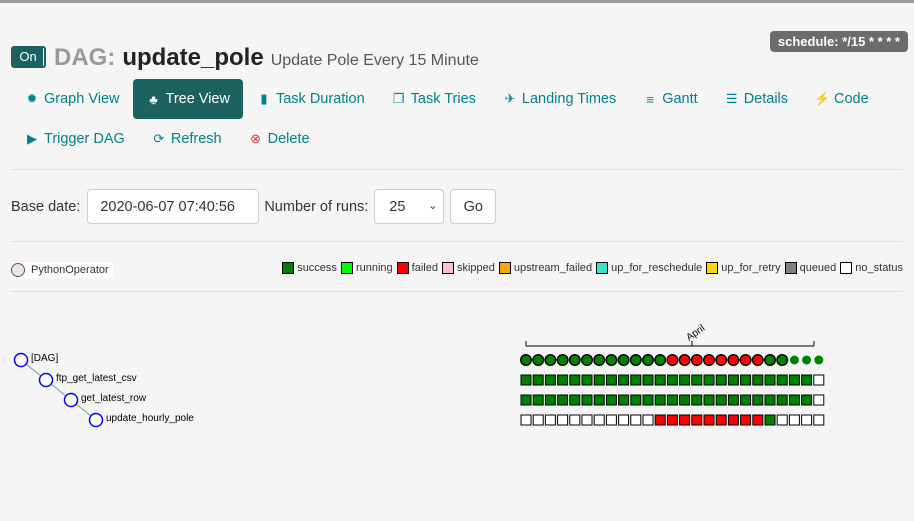 Image resolution: width=914 pixels, height=521 pixels. What do you see at coordinates (279, 139) in the screenshot?
I see `delete-button: ⊗ Delete` at bounding box center [279, 139].